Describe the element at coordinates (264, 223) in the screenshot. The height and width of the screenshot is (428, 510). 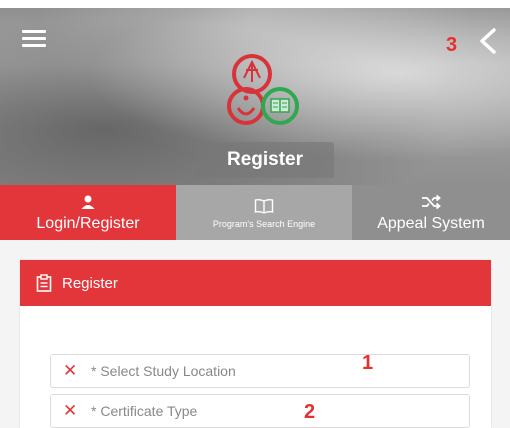
I see `tab-label: Program's Search Engine` at that location.